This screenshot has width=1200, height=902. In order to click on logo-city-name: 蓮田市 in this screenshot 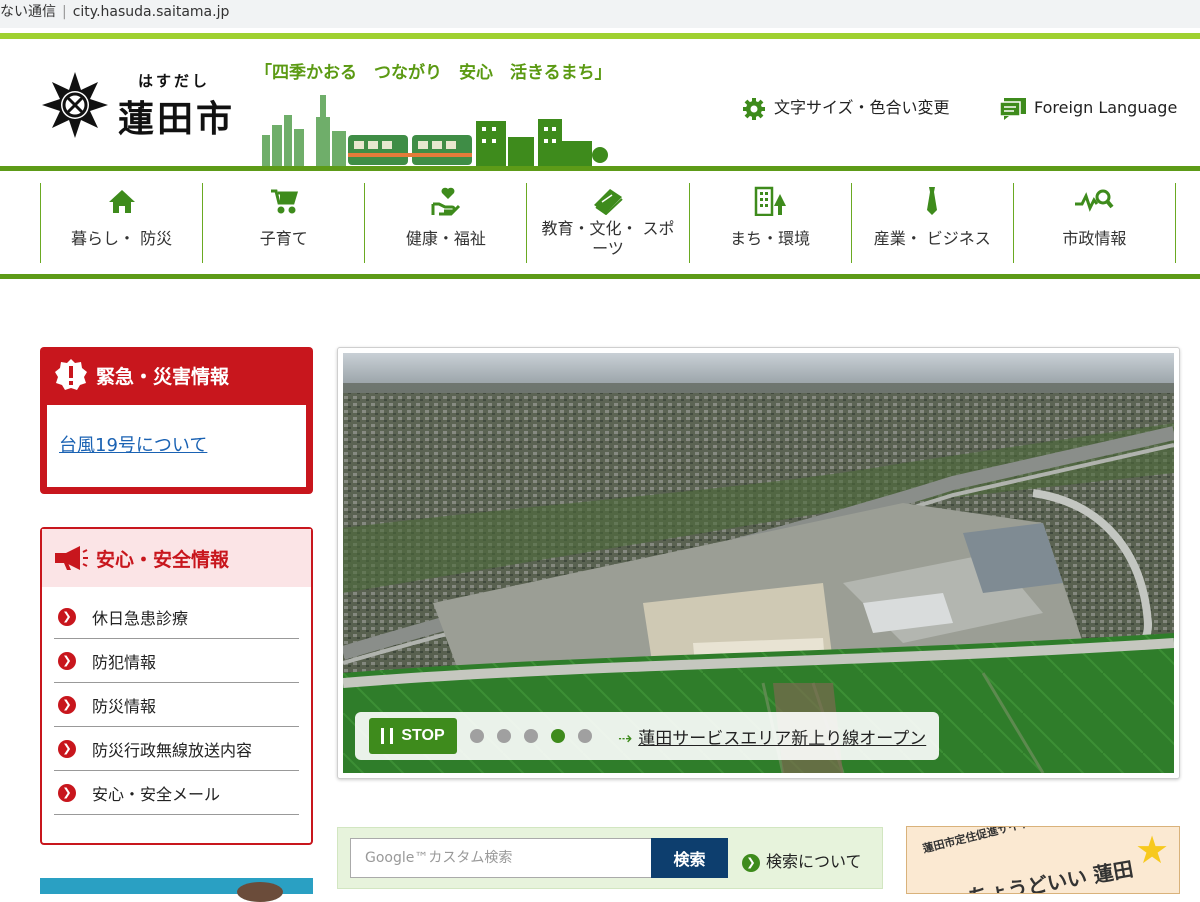, I will do `click(177, 119)`.